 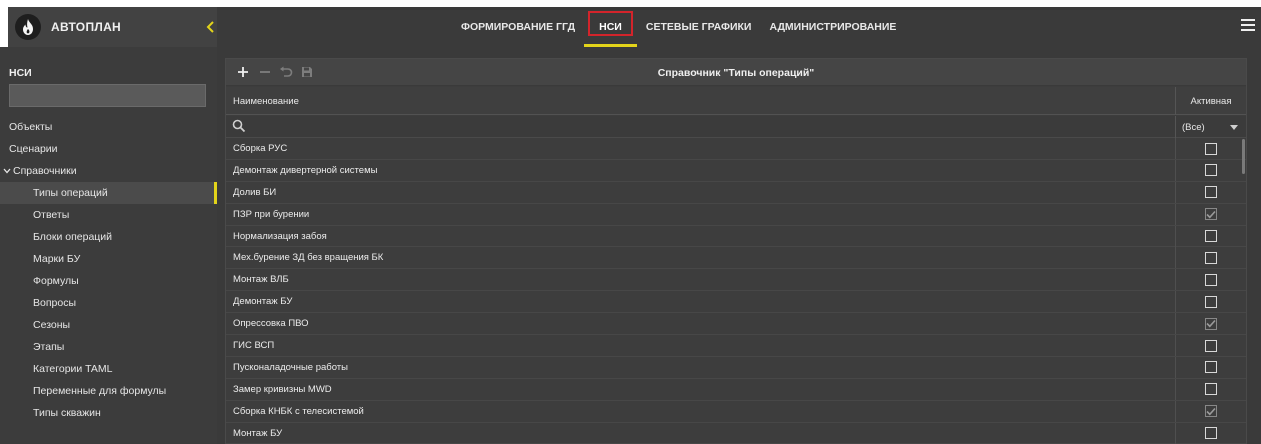 I want to click on save-icon, so click(x=307, y=72).